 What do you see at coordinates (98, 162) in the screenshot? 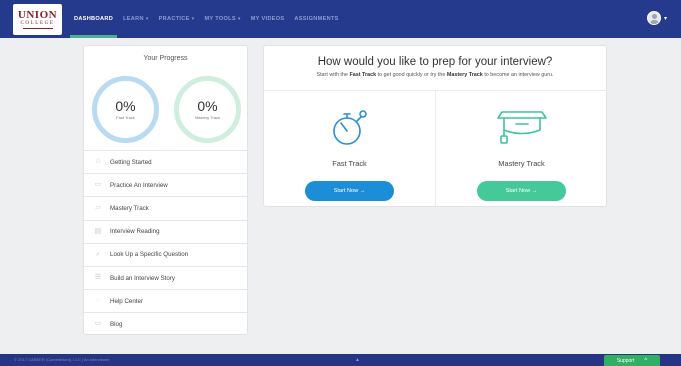
I see `star-icon: ☆` at bounding box center [98, 162].